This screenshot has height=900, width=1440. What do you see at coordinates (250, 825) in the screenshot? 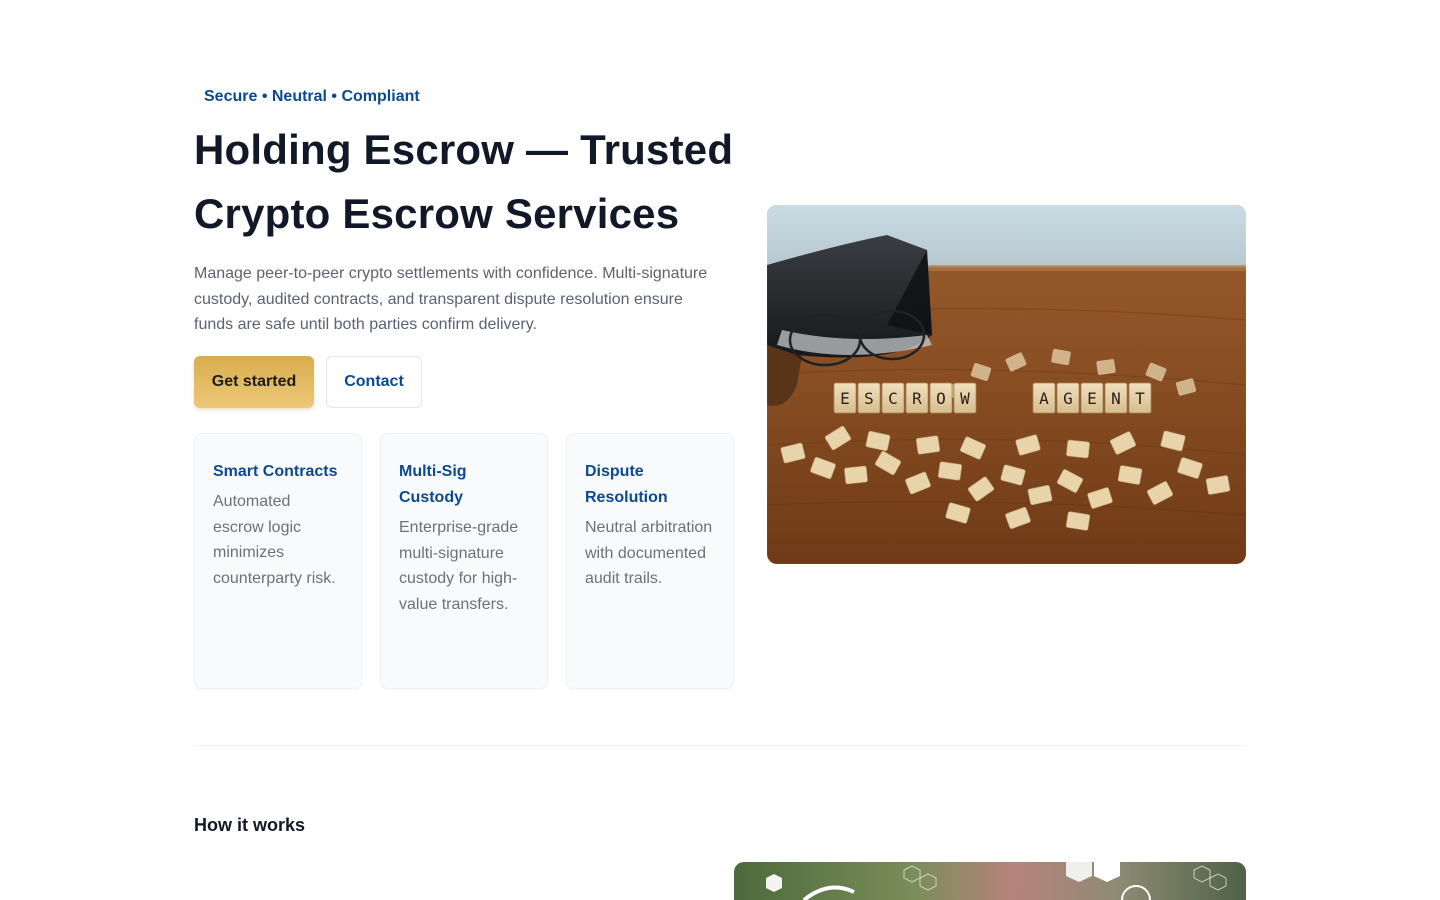
I see `how-it-works-title: How it works` at bounding box center [250, 825].